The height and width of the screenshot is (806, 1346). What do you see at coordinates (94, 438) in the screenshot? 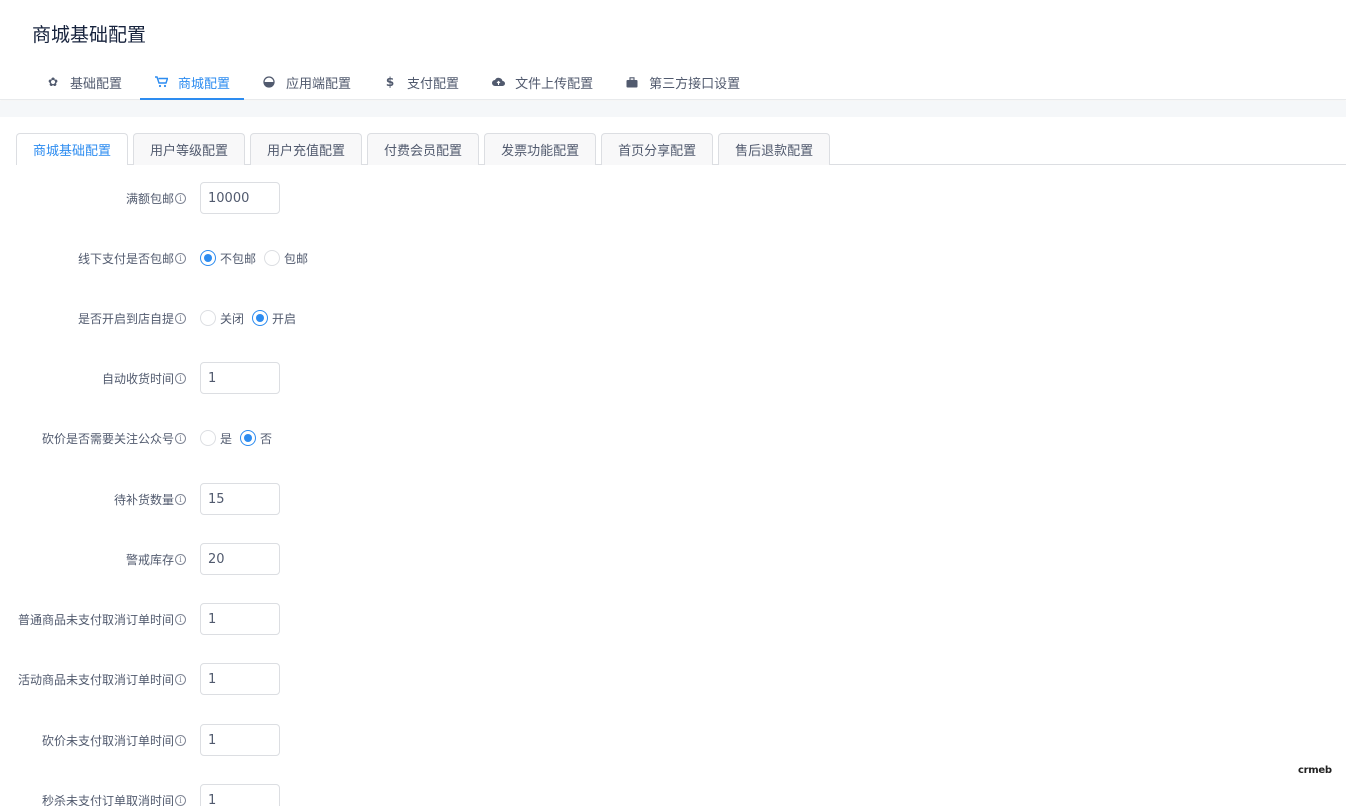
I see `field-label: 砍价是否需要关注公众号 i` at bounding box center [94, 438].